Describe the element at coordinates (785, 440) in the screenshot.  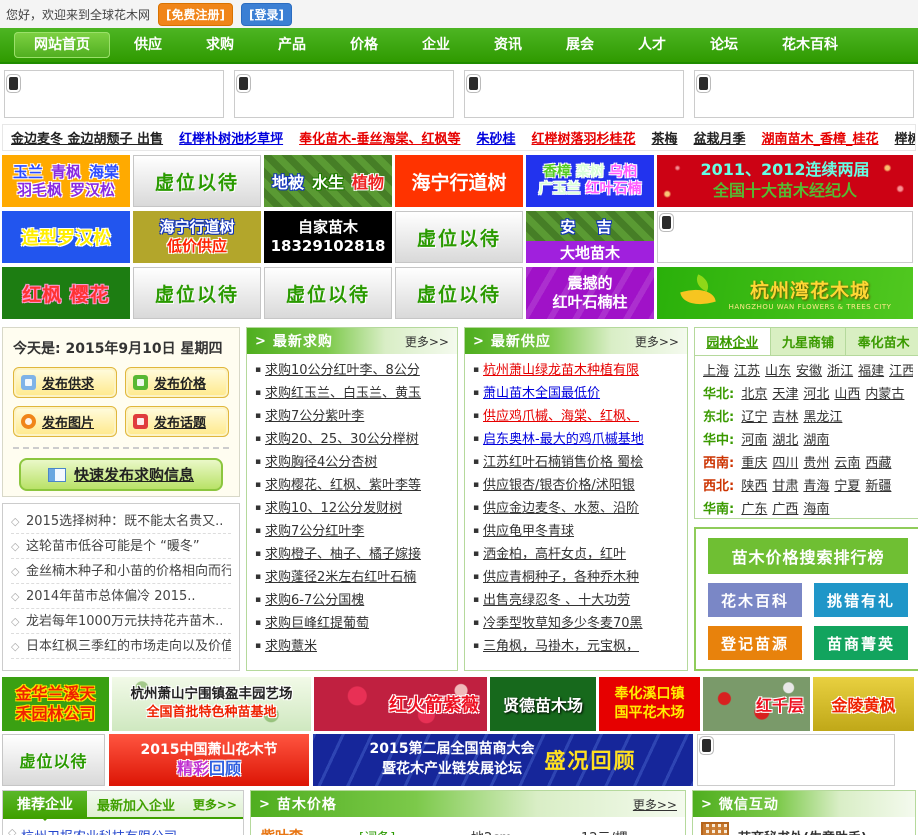
I see `region-link: 湖北` at that location.